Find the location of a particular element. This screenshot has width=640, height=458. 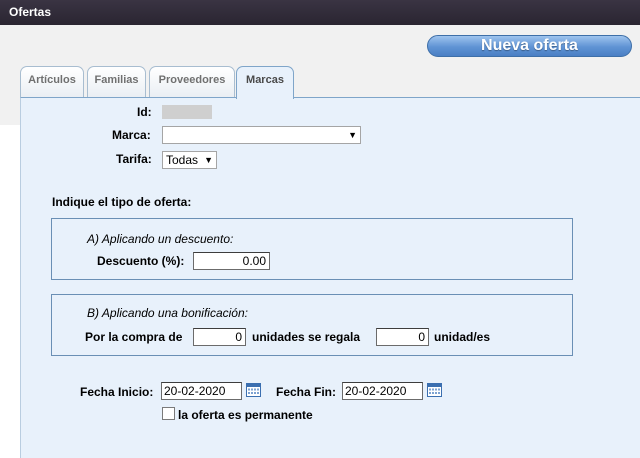

fecha-inicio-input is located at coordinates (201, 391).